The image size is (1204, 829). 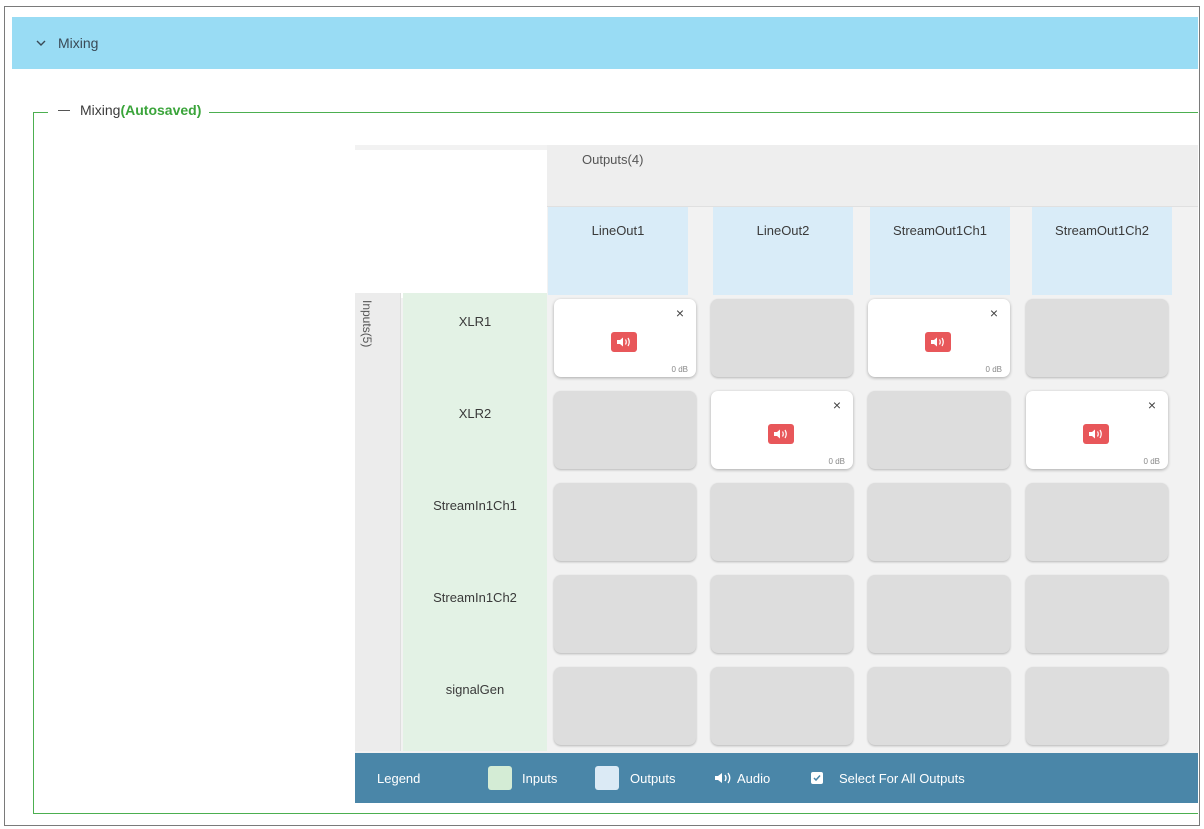 What do you see at coordinates (872, 176) in the screenshot?
I see `outputs-strip` at bounding box center [872, 176].